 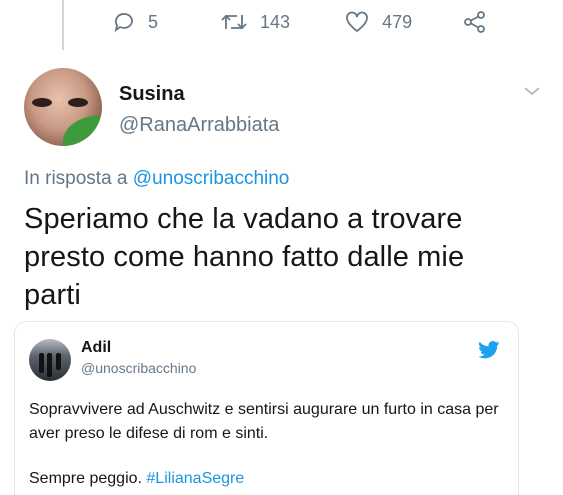 I want to click on avatar-eye-left, so click(x=42, y=102).